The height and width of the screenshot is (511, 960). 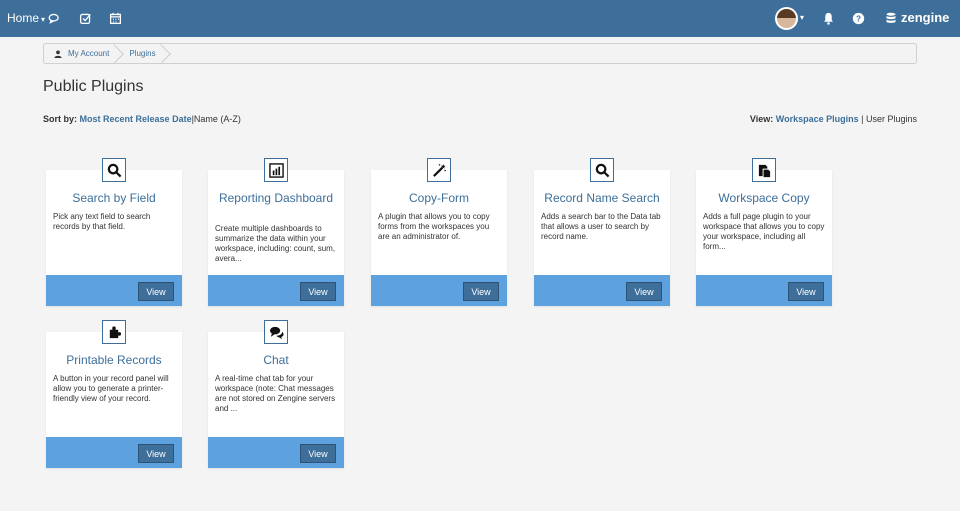 I want to click on view-bar: View: Workspace Plugins | User Plugins, so click(x=833, y=119).